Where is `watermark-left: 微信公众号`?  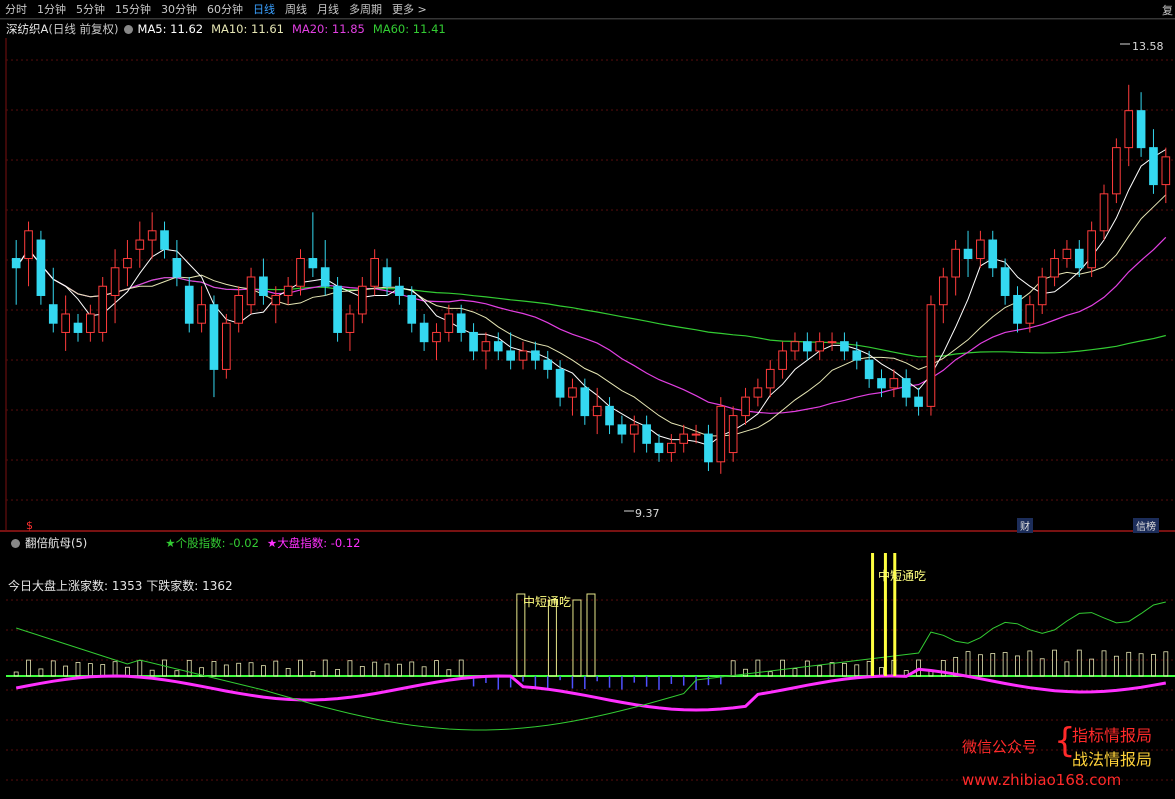 watermark-left: 微信公众号 is located at coordinates (1000, 747).